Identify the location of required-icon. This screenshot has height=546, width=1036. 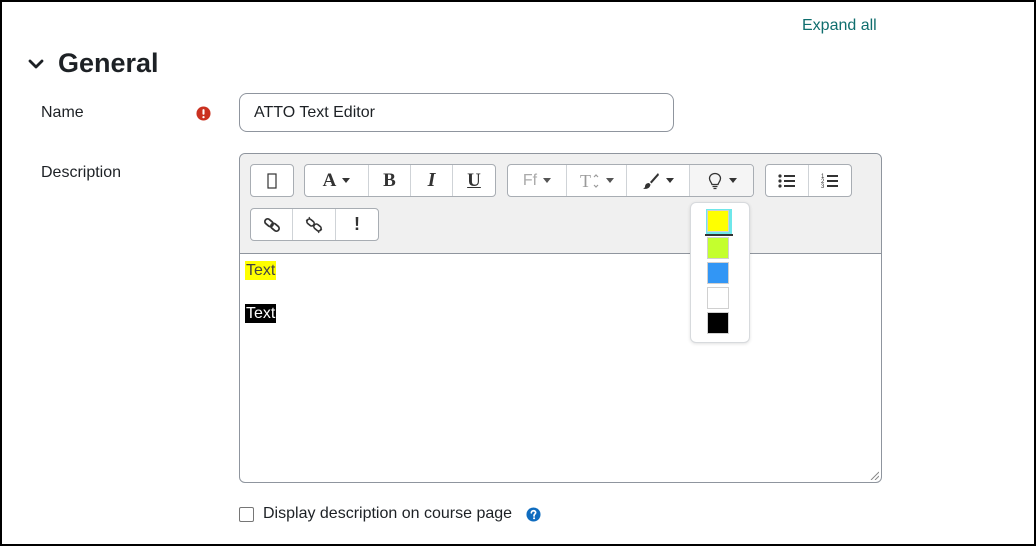
(203, 113).